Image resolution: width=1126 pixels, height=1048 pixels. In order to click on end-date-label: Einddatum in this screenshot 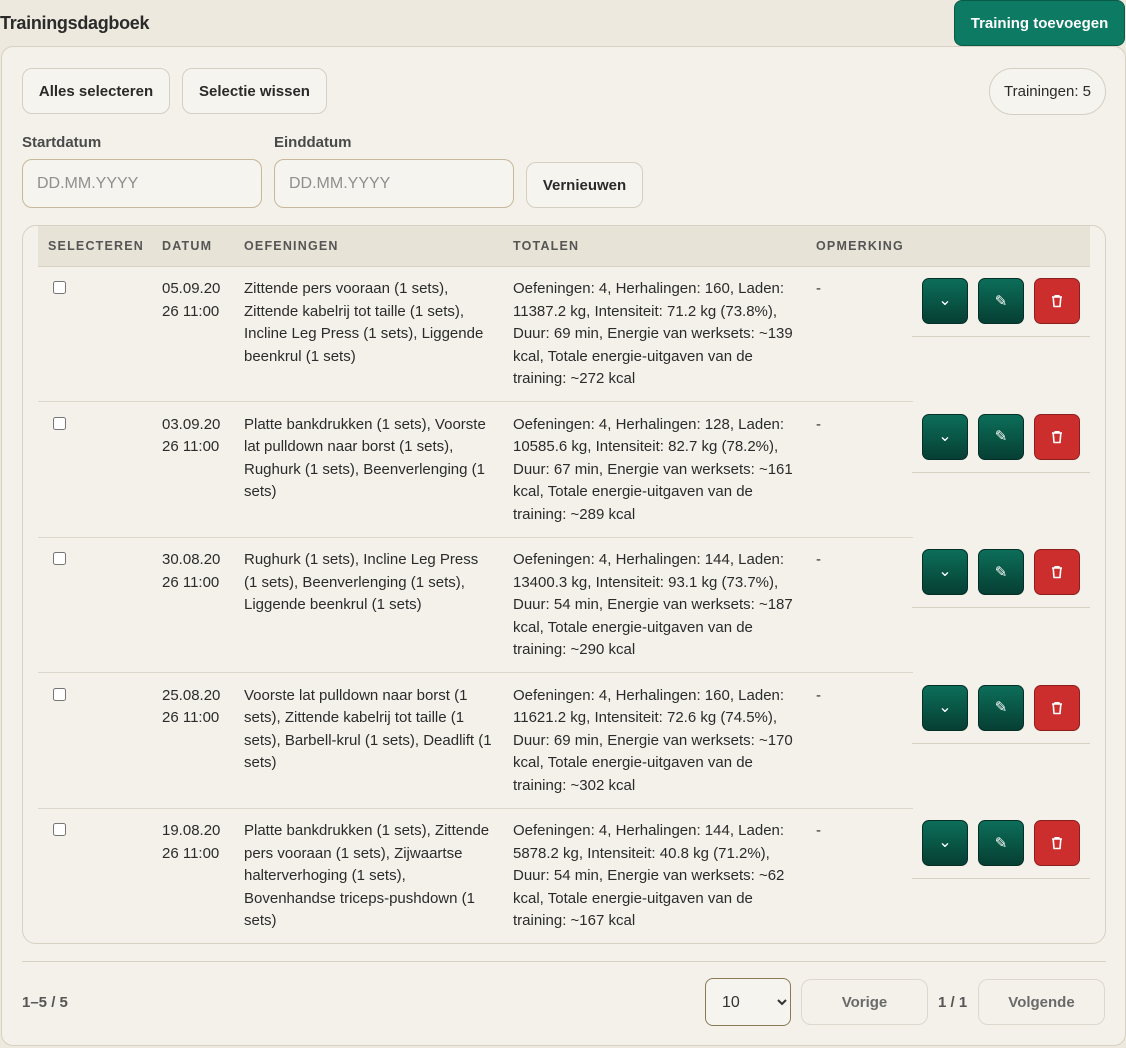, I will do `click(313, 142)`.